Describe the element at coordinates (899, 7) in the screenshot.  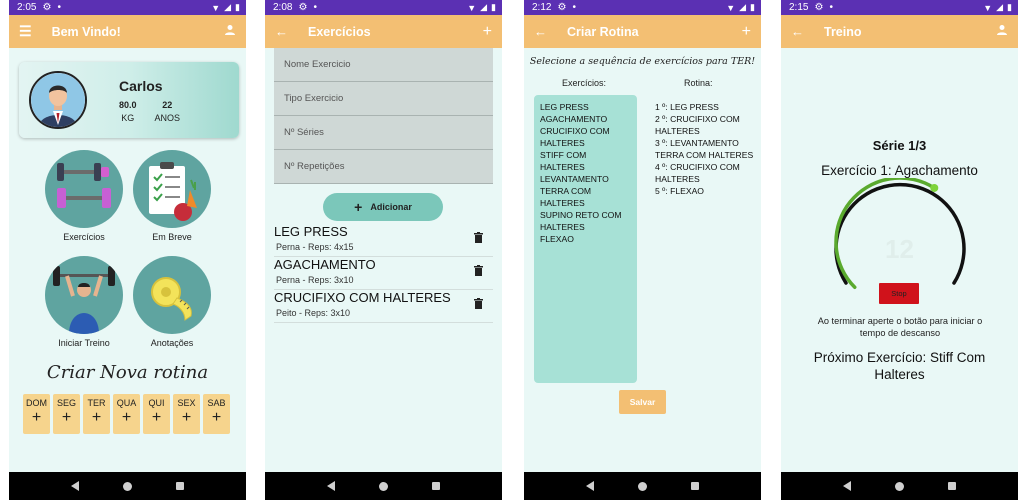
I see `status-bar: 2:15 ⚙ • ▼ ◢ ▮` at that location.